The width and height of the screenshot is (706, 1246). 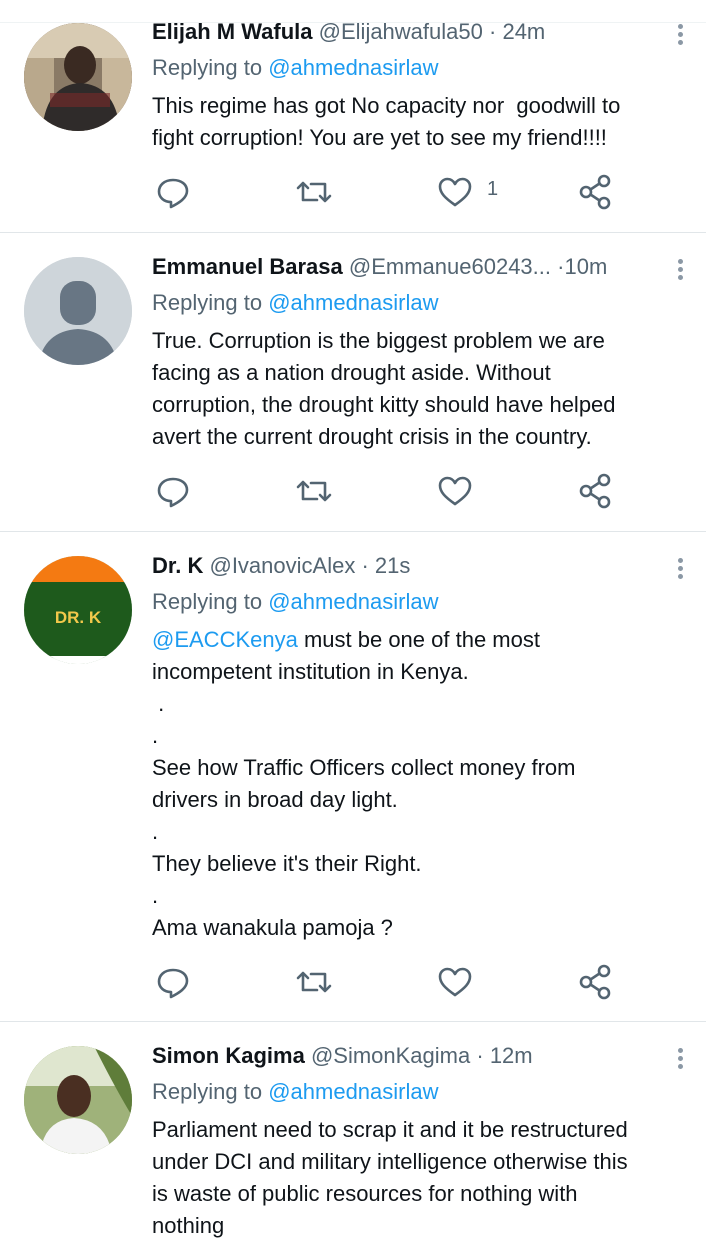 What do you see at coordinates (188, 1225) in the screenshot?
I see `tweet-line: nothing` at bounding box center [188, 1225].